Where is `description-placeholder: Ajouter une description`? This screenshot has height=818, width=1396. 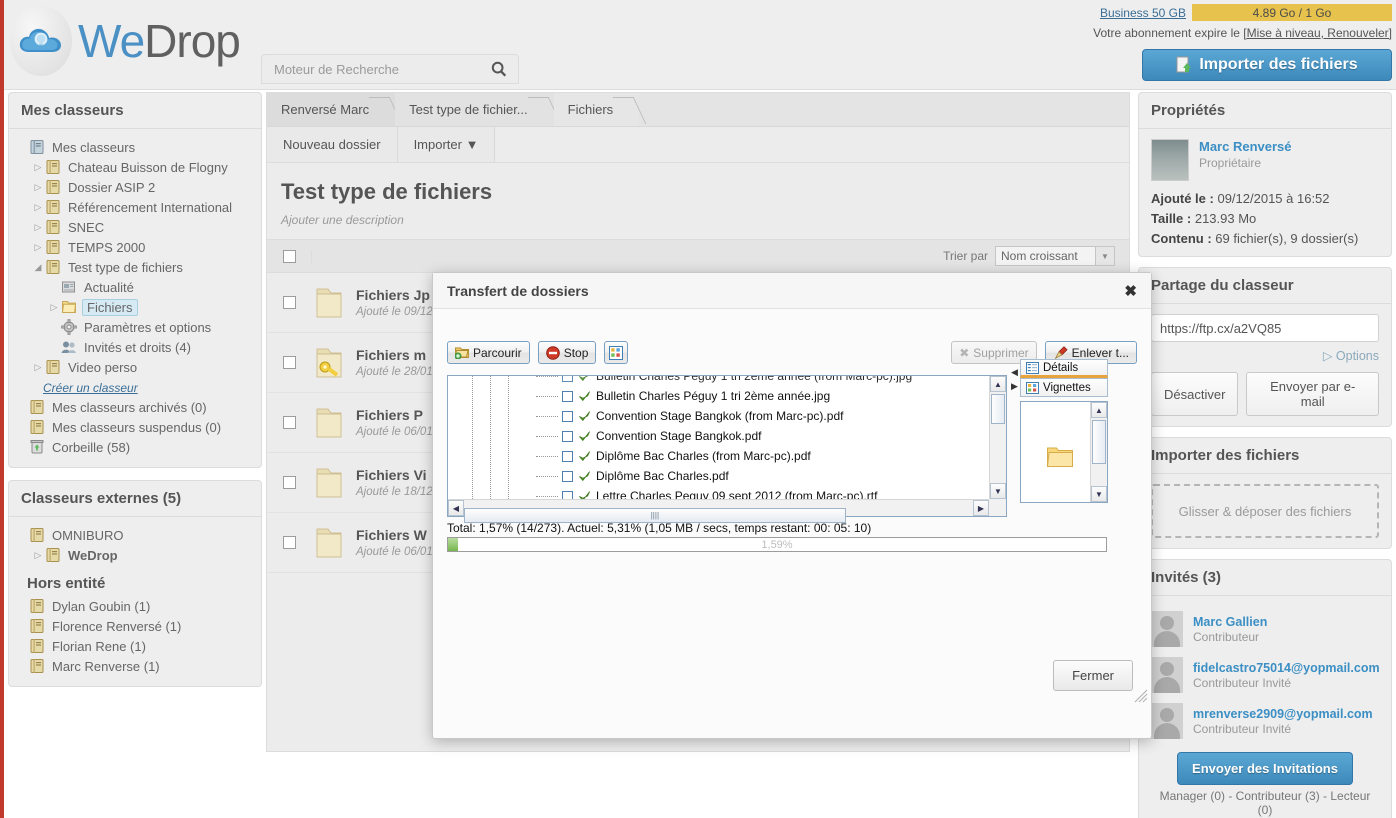 description-placeholder: Ajouter une description is located at coordinates (698, 222).